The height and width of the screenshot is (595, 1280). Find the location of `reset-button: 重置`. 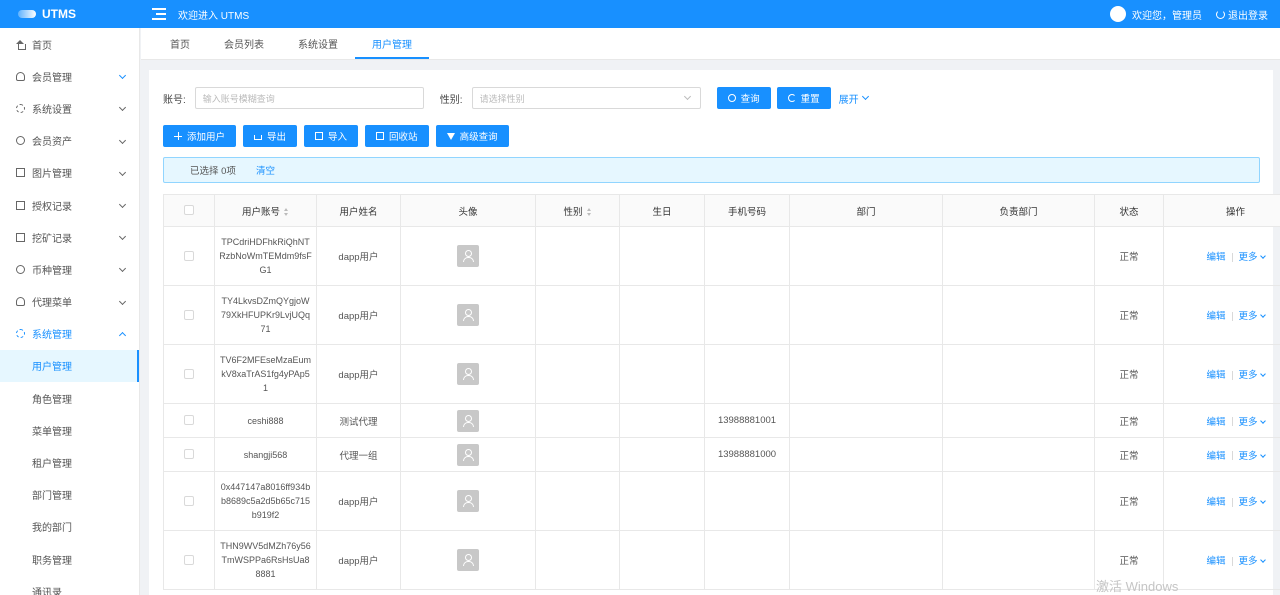

reset-button: 重置 is located at coordinates (803, 98).